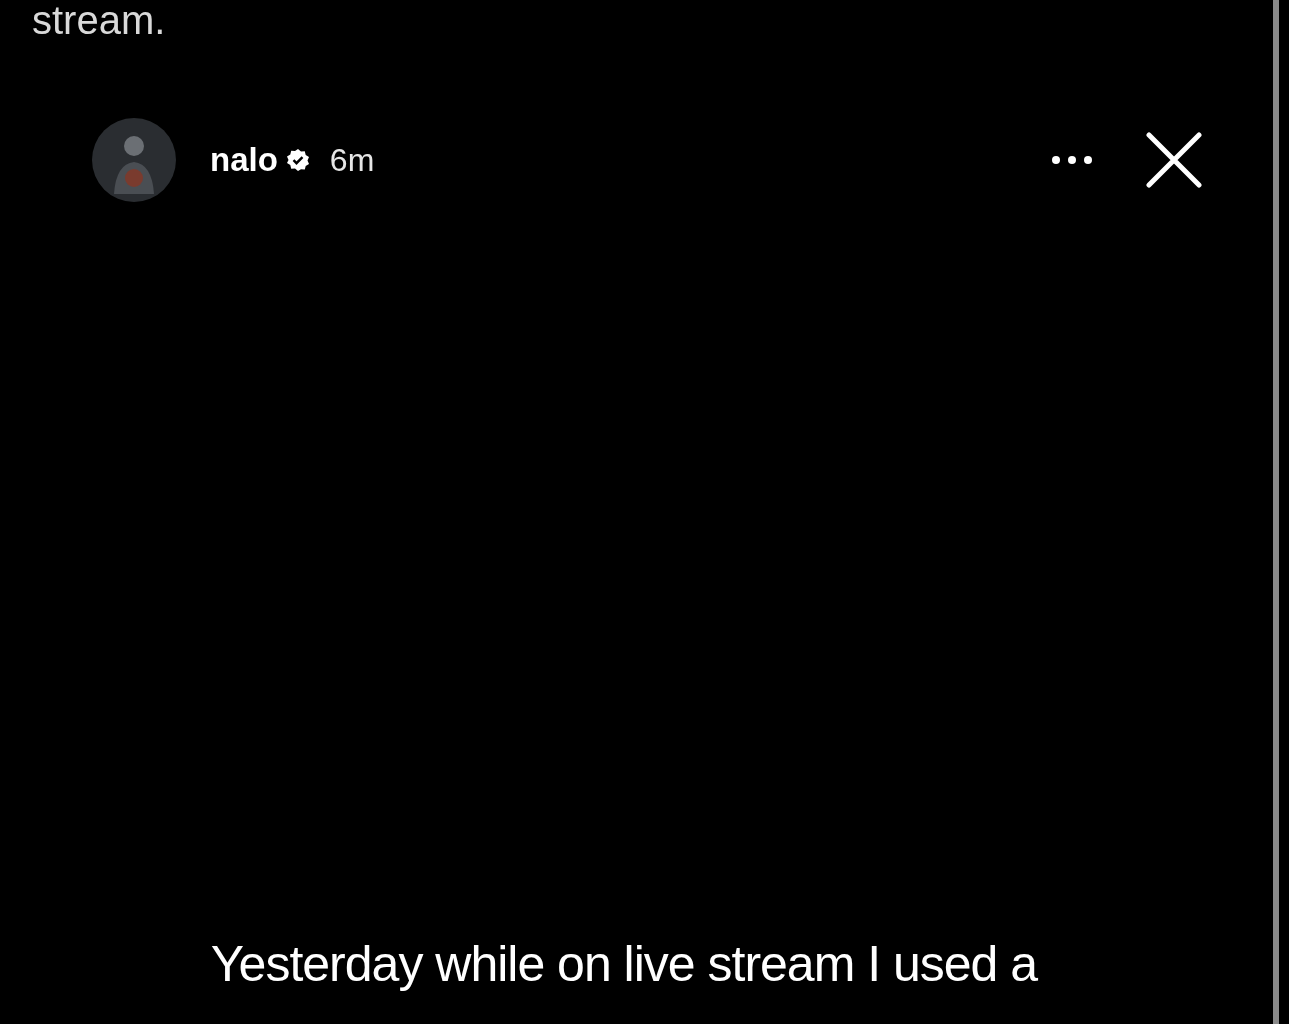 Image resolution: width=1289 pixels, height=1024 pixels. What do you see at coordinates (1174, 160) in the screenshot?
I see `close-icon` at bounding box center [1174, 160].